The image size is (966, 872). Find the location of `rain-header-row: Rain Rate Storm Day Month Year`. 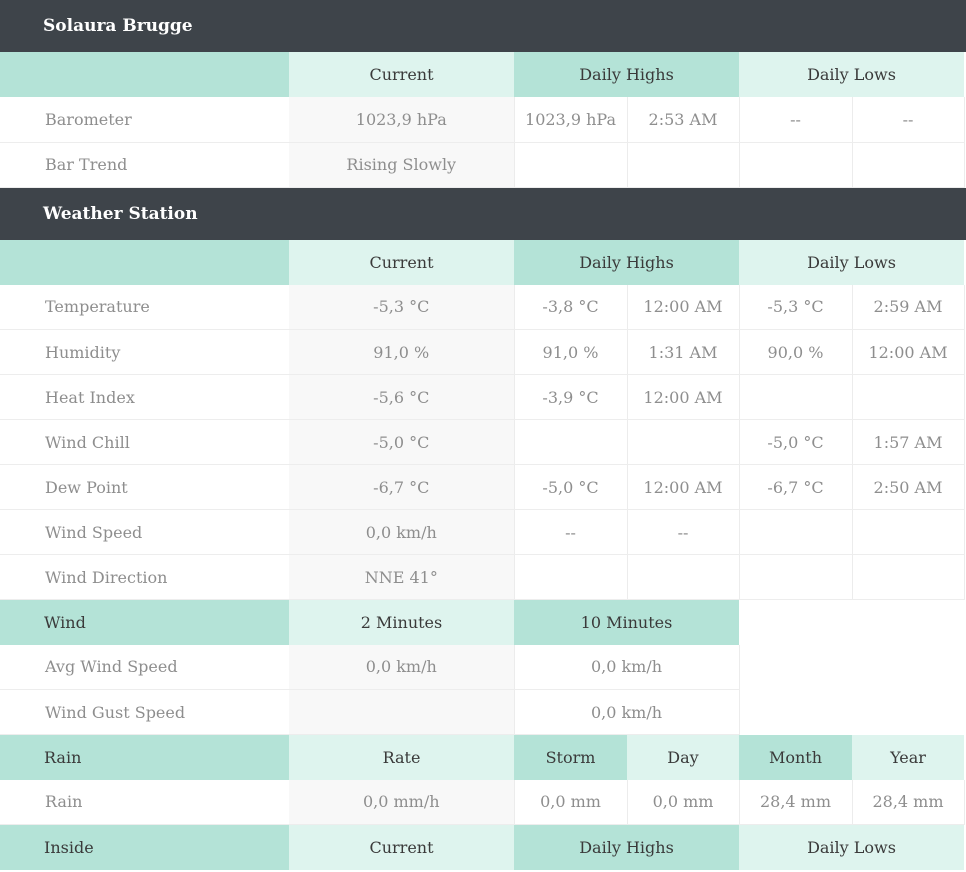

rain-header-row: Rain Rate Storm Day Month Year is located at coordinates (482, 757).